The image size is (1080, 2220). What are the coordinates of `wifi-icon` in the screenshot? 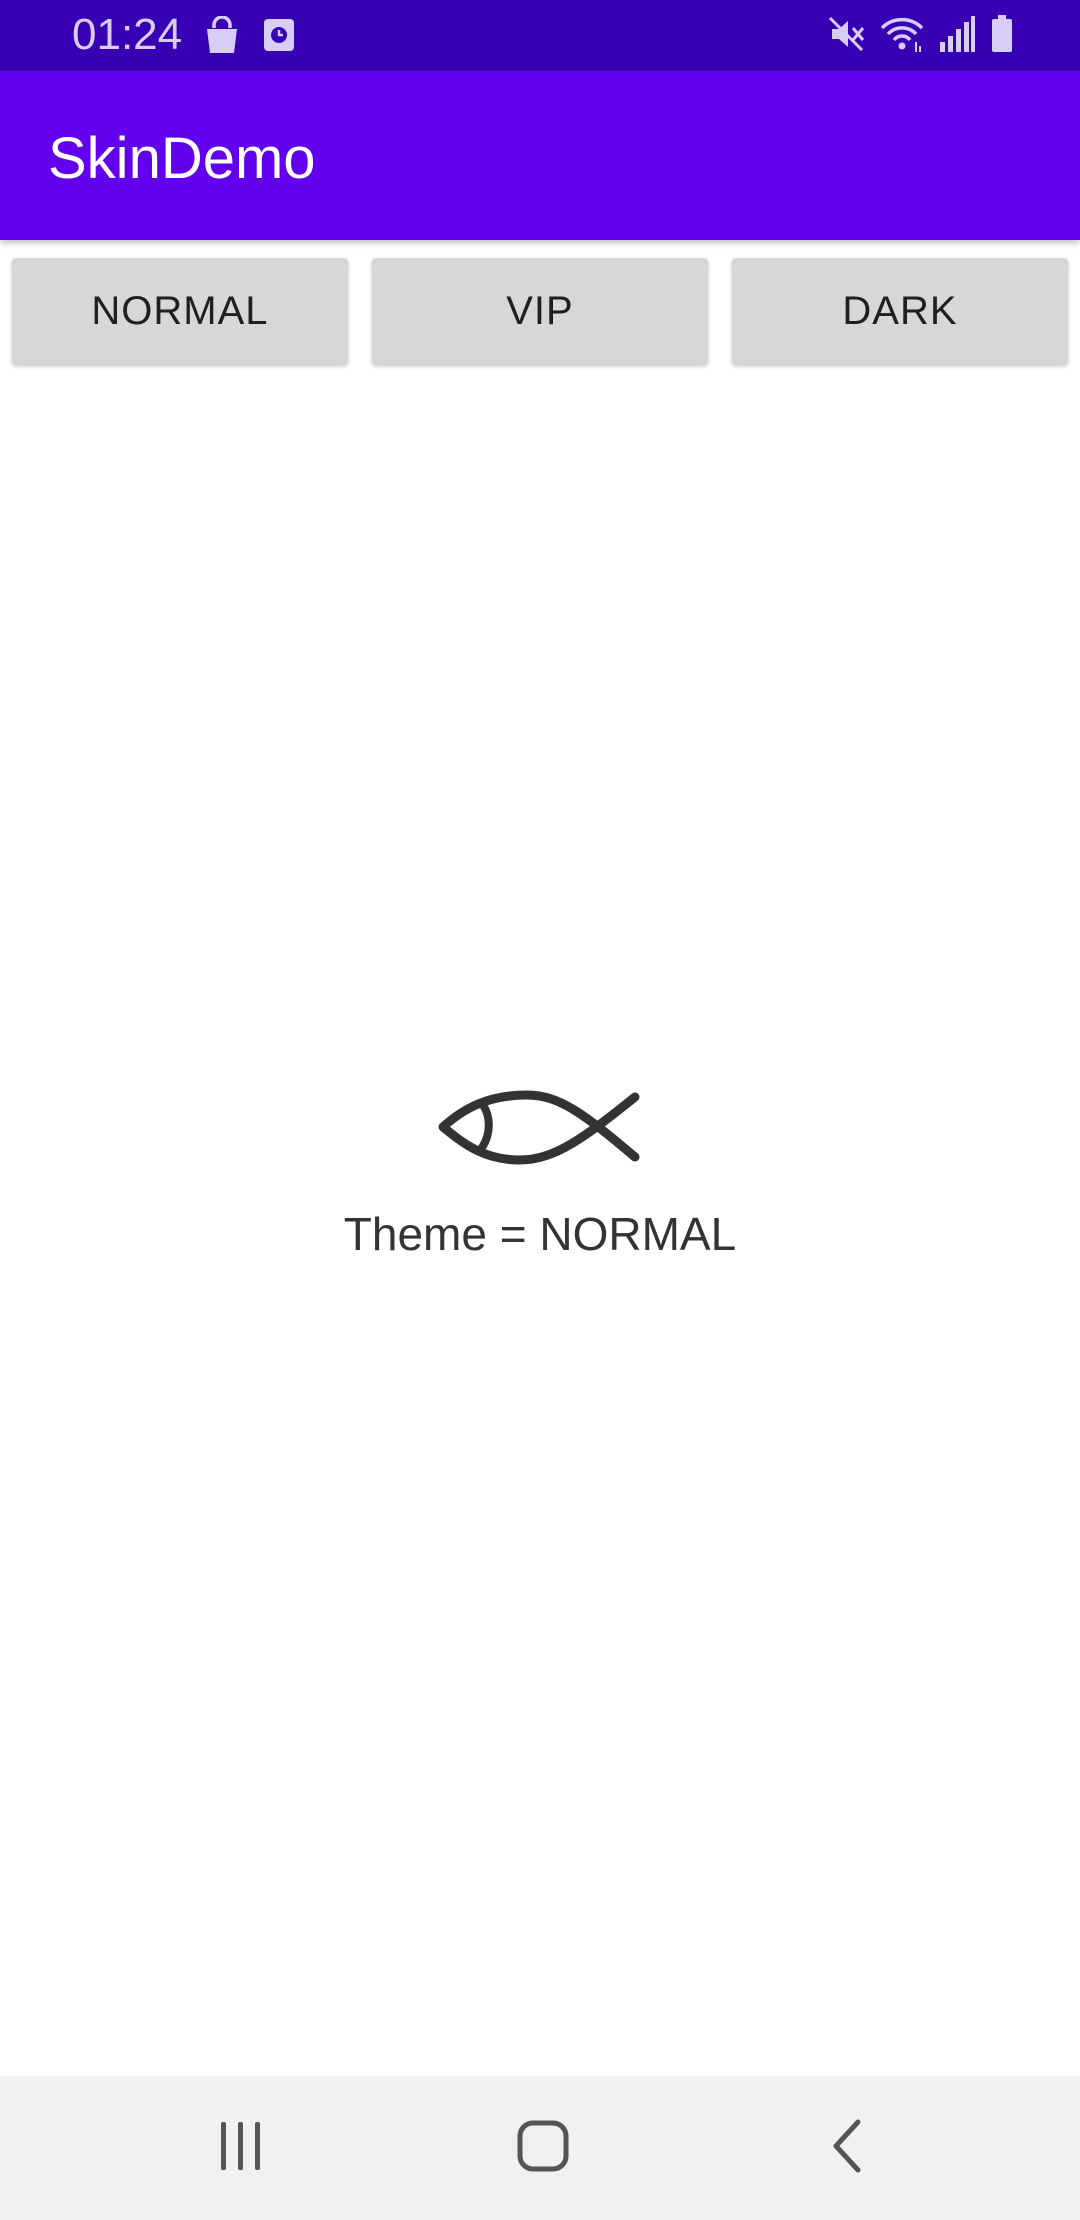 It's located at (902, 34).